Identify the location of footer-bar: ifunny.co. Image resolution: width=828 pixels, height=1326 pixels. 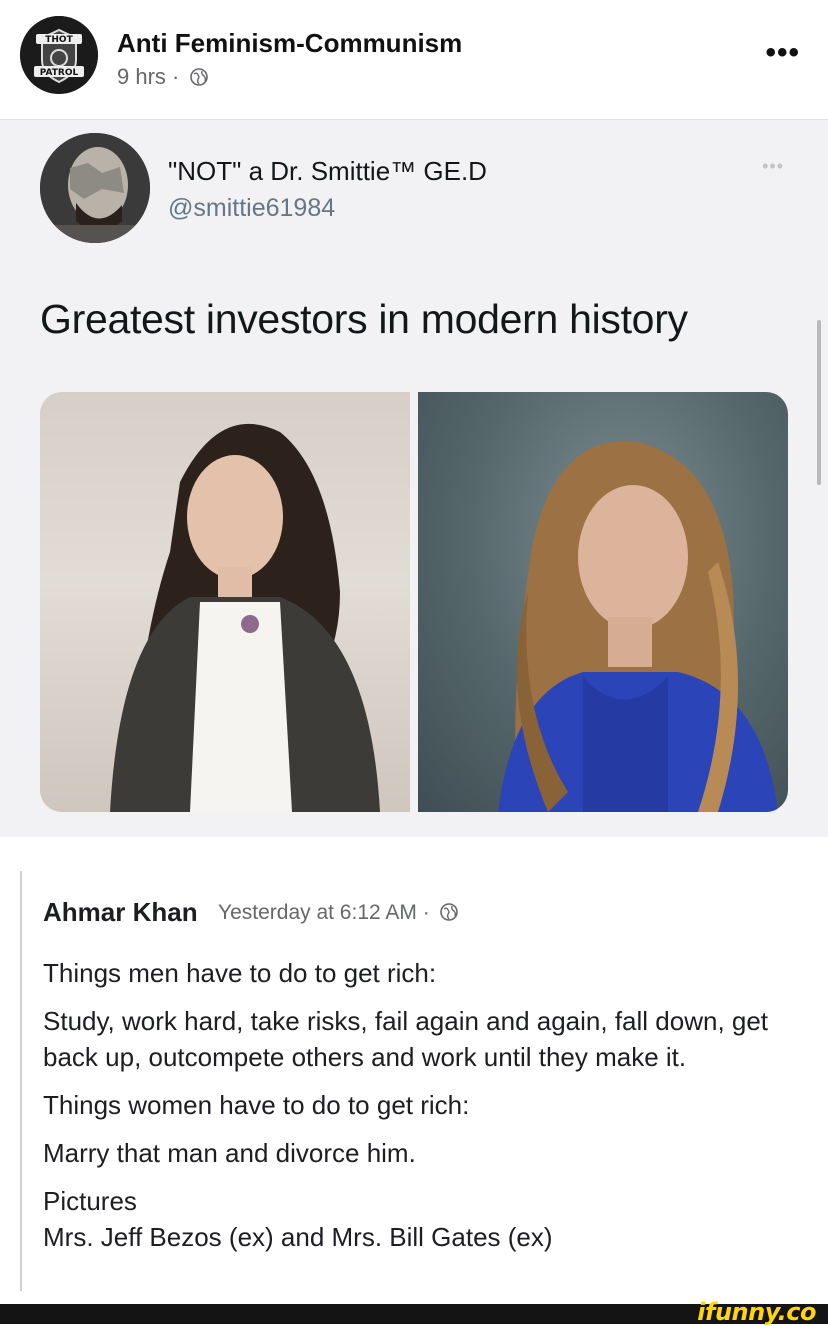
(414, 1312).